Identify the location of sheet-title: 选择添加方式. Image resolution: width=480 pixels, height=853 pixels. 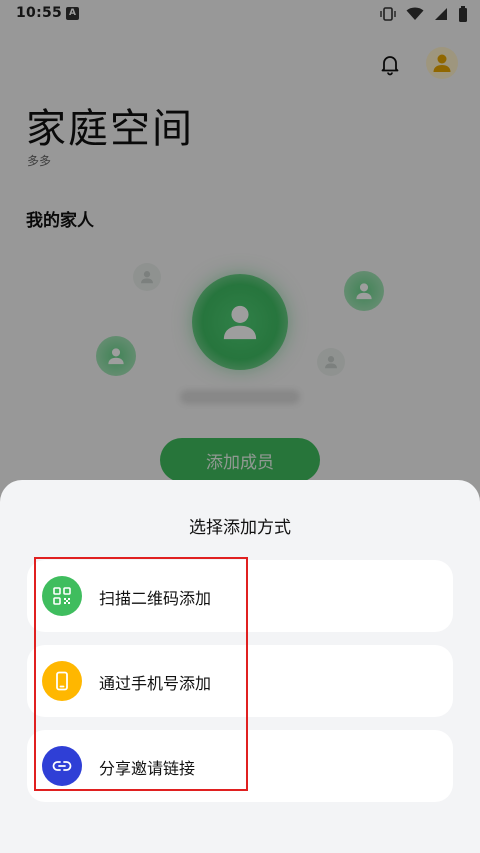
(240, 528).